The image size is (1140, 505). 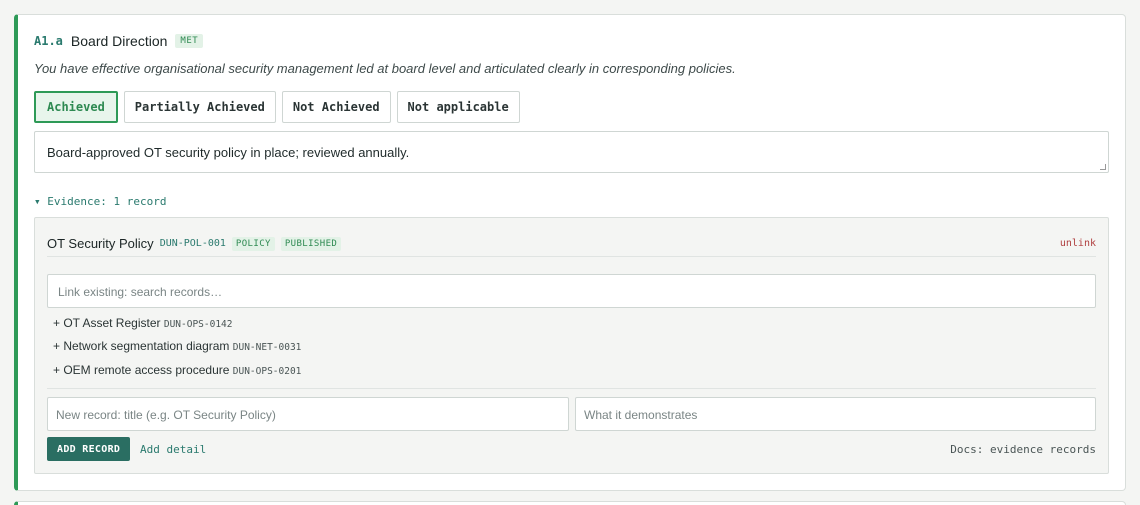 I want to click on option-not-achieved-button: Not Achieved, so click(x=336, y=107).